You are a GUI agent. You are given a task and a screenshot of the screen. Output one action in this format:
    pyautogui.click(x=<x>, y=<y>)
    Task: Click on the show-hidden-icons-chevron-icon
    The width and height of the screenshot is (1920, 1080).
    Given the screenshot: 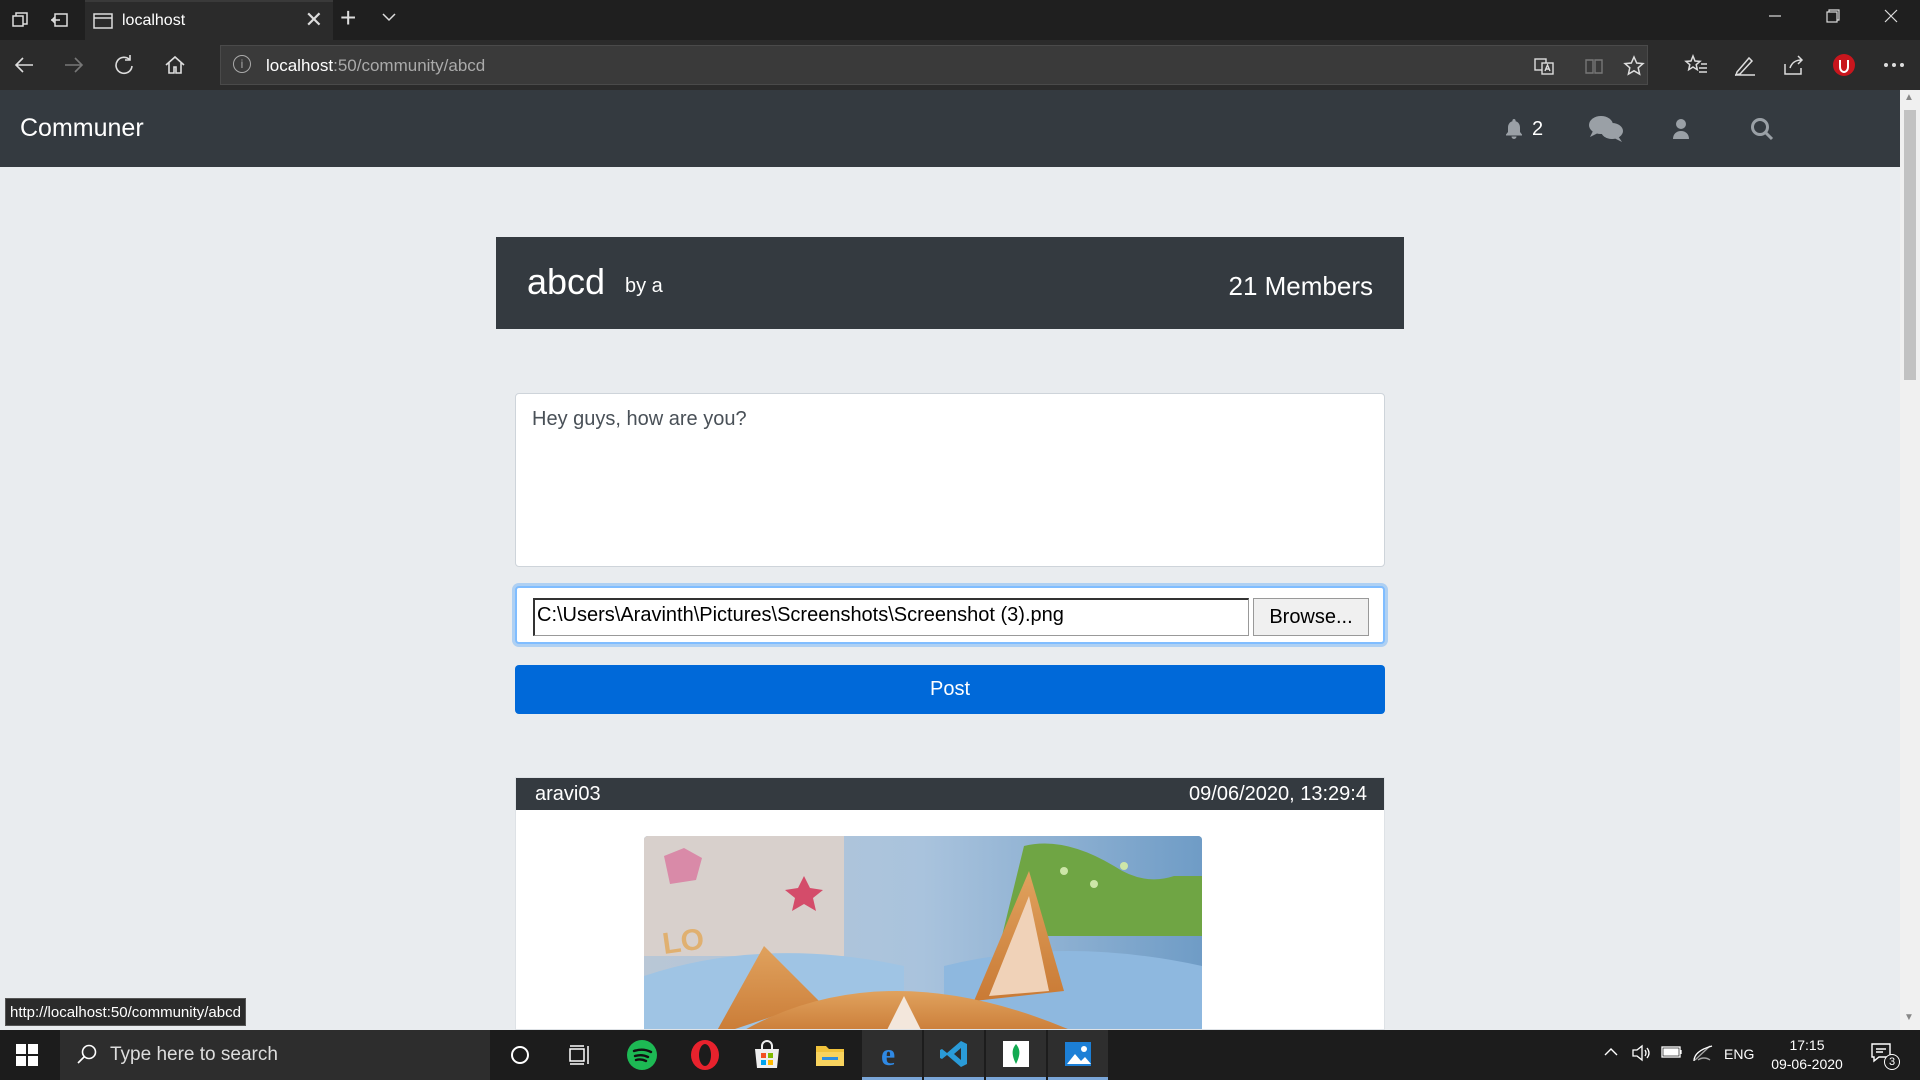 What is the action you would take?
    pyautogui.click(x=1611, y=1053)
    